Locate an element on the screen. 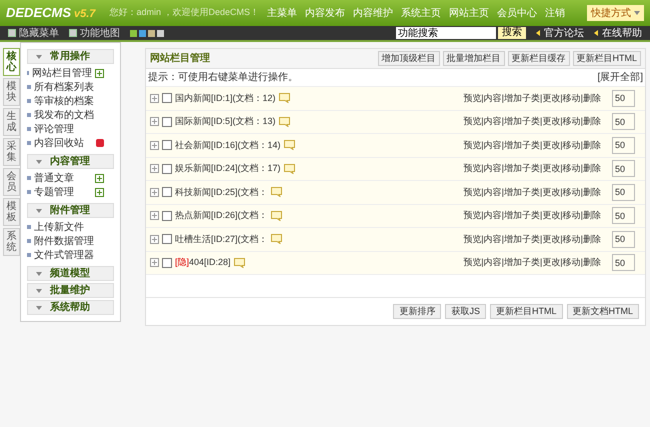 The height and width of the screenshot is (427, 650). category-name: [隐]404[ID:28] is located at coordinates (203, 263).